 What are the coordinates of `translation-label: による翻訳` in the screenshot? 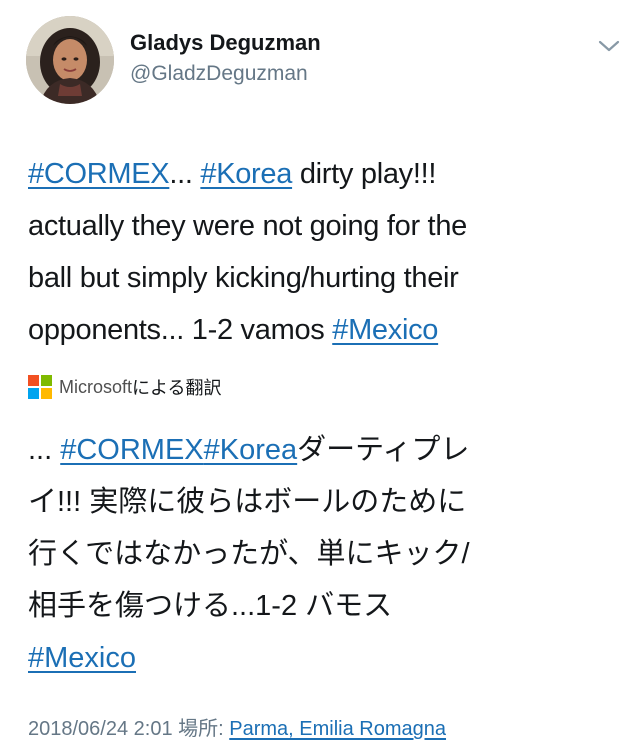 It's located at (177, 388).